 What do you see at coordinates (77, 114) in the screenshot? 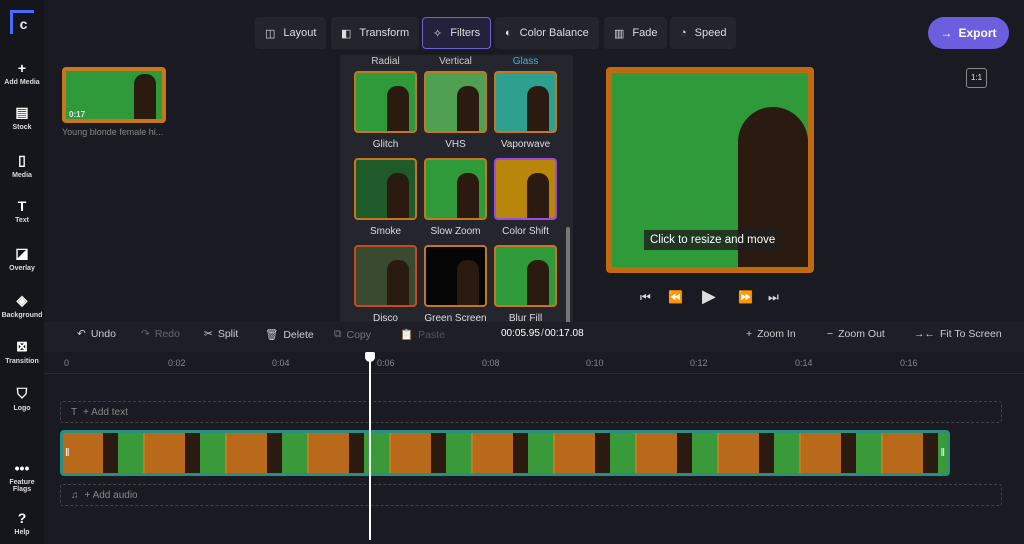
I see `media-duration: 0:17` at bounding box center [77, 114].